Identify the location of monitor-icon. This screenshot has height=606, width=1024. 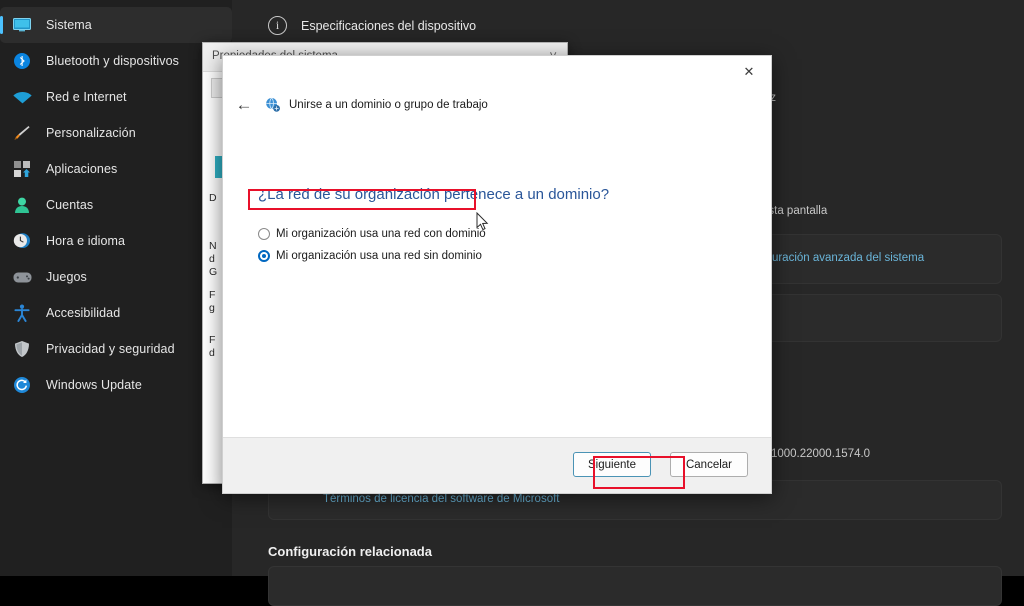
(22, 25).